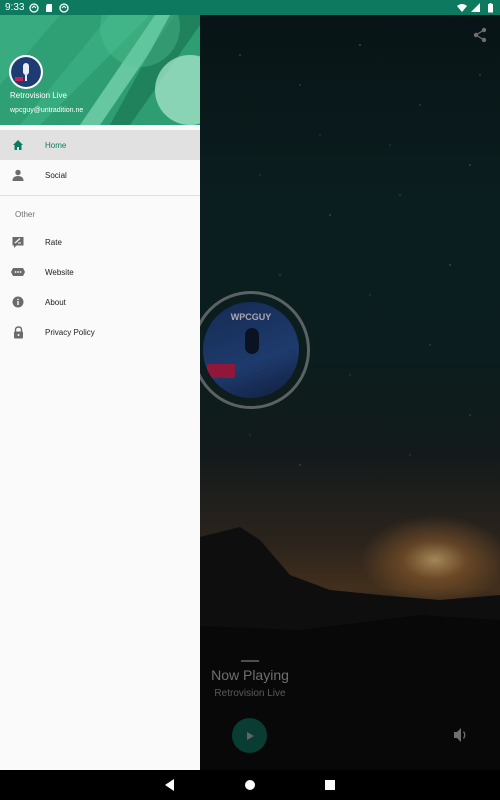 The width and height of the screenshot is (500, 800). I want to click on menu-divider, so click(100, 195).